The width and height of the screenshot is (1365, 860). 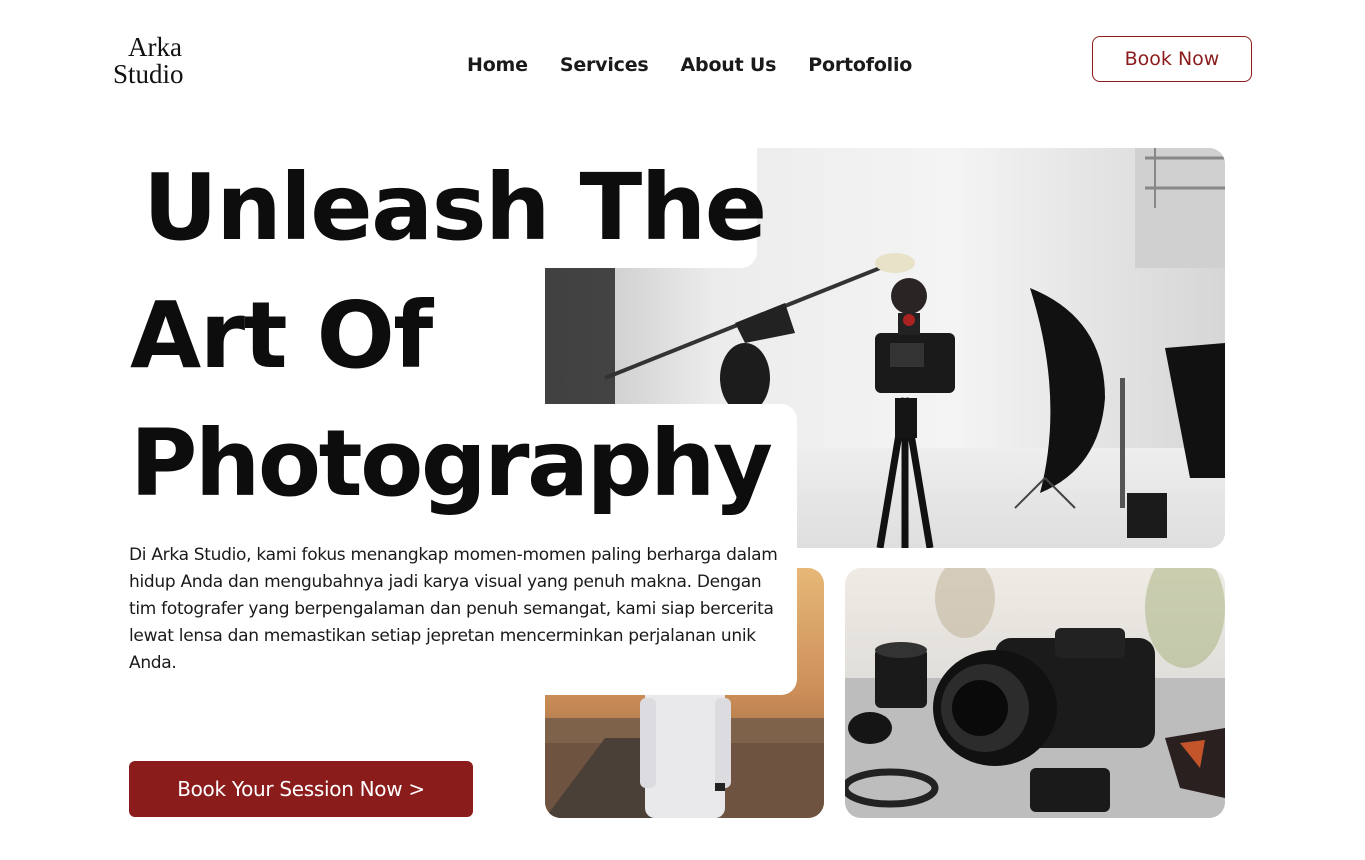 I want to click on hero-title-line-2: Art Of, so click(x=281, y=335).